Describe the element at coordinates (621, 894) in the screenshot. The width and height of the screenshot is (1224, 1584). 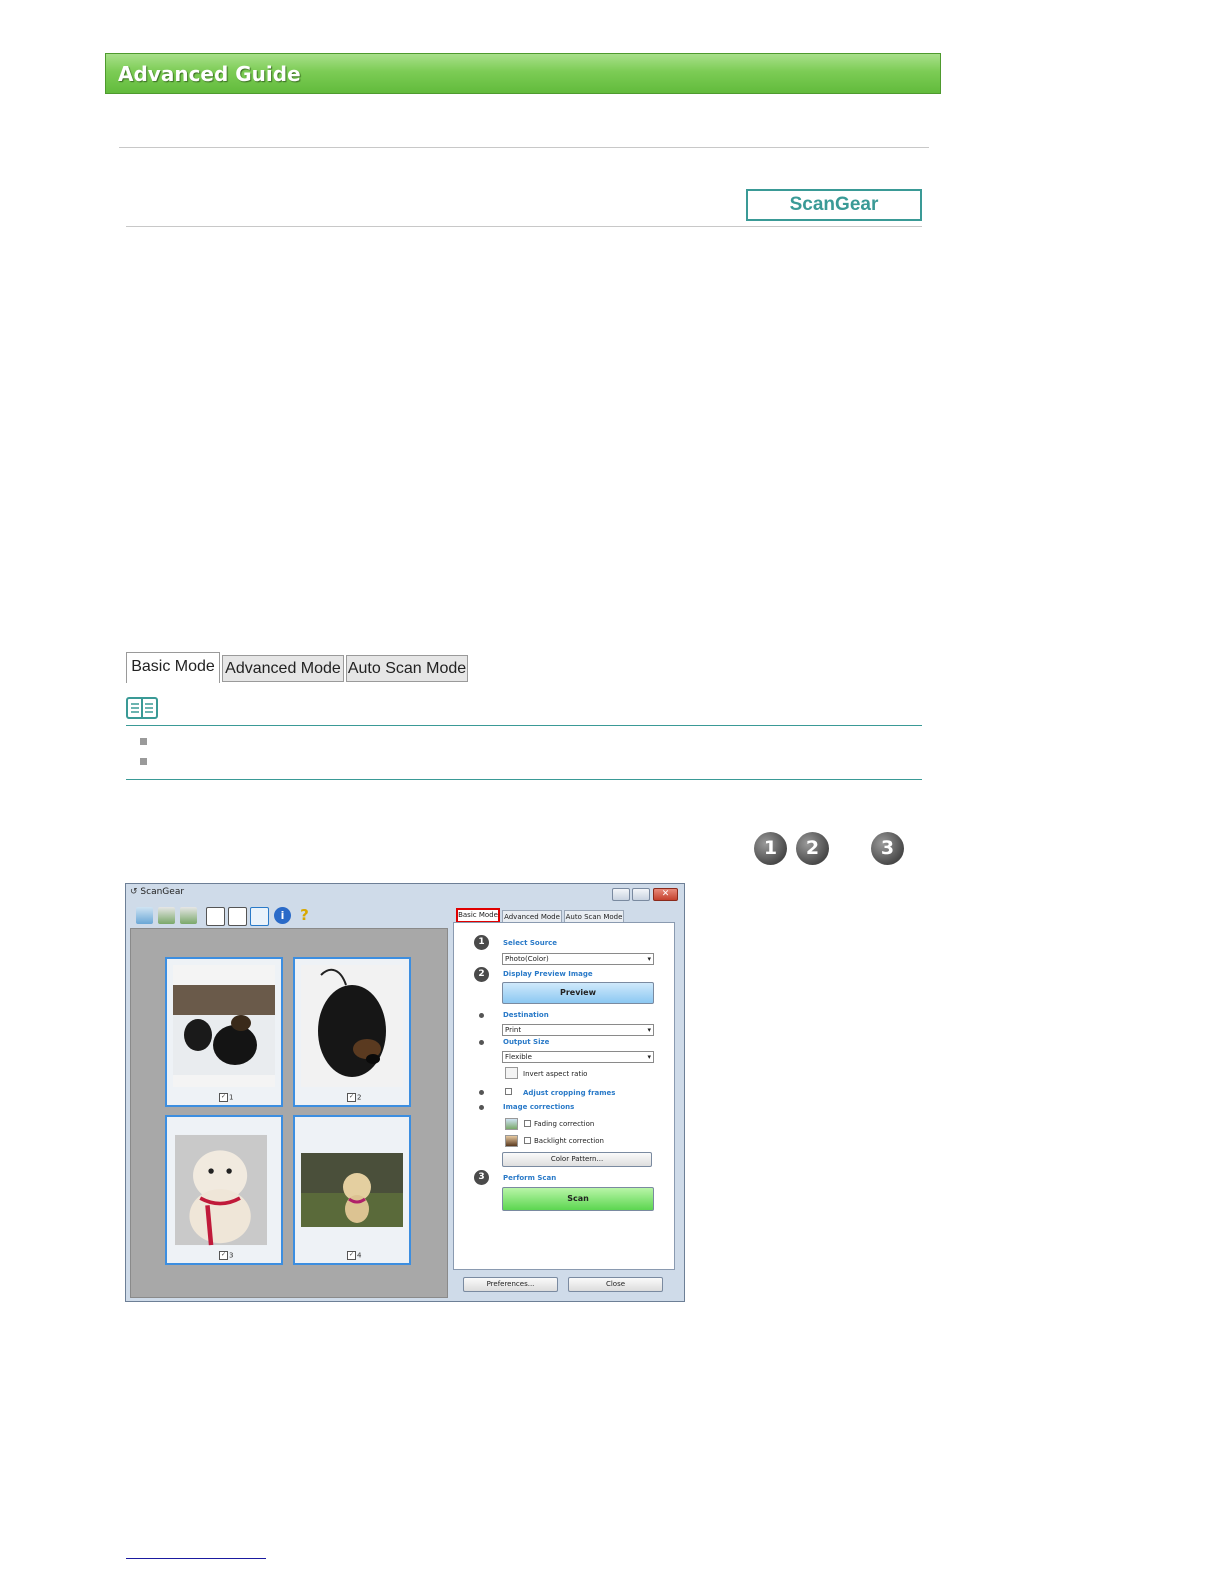
I see `minimize-button` at that location.